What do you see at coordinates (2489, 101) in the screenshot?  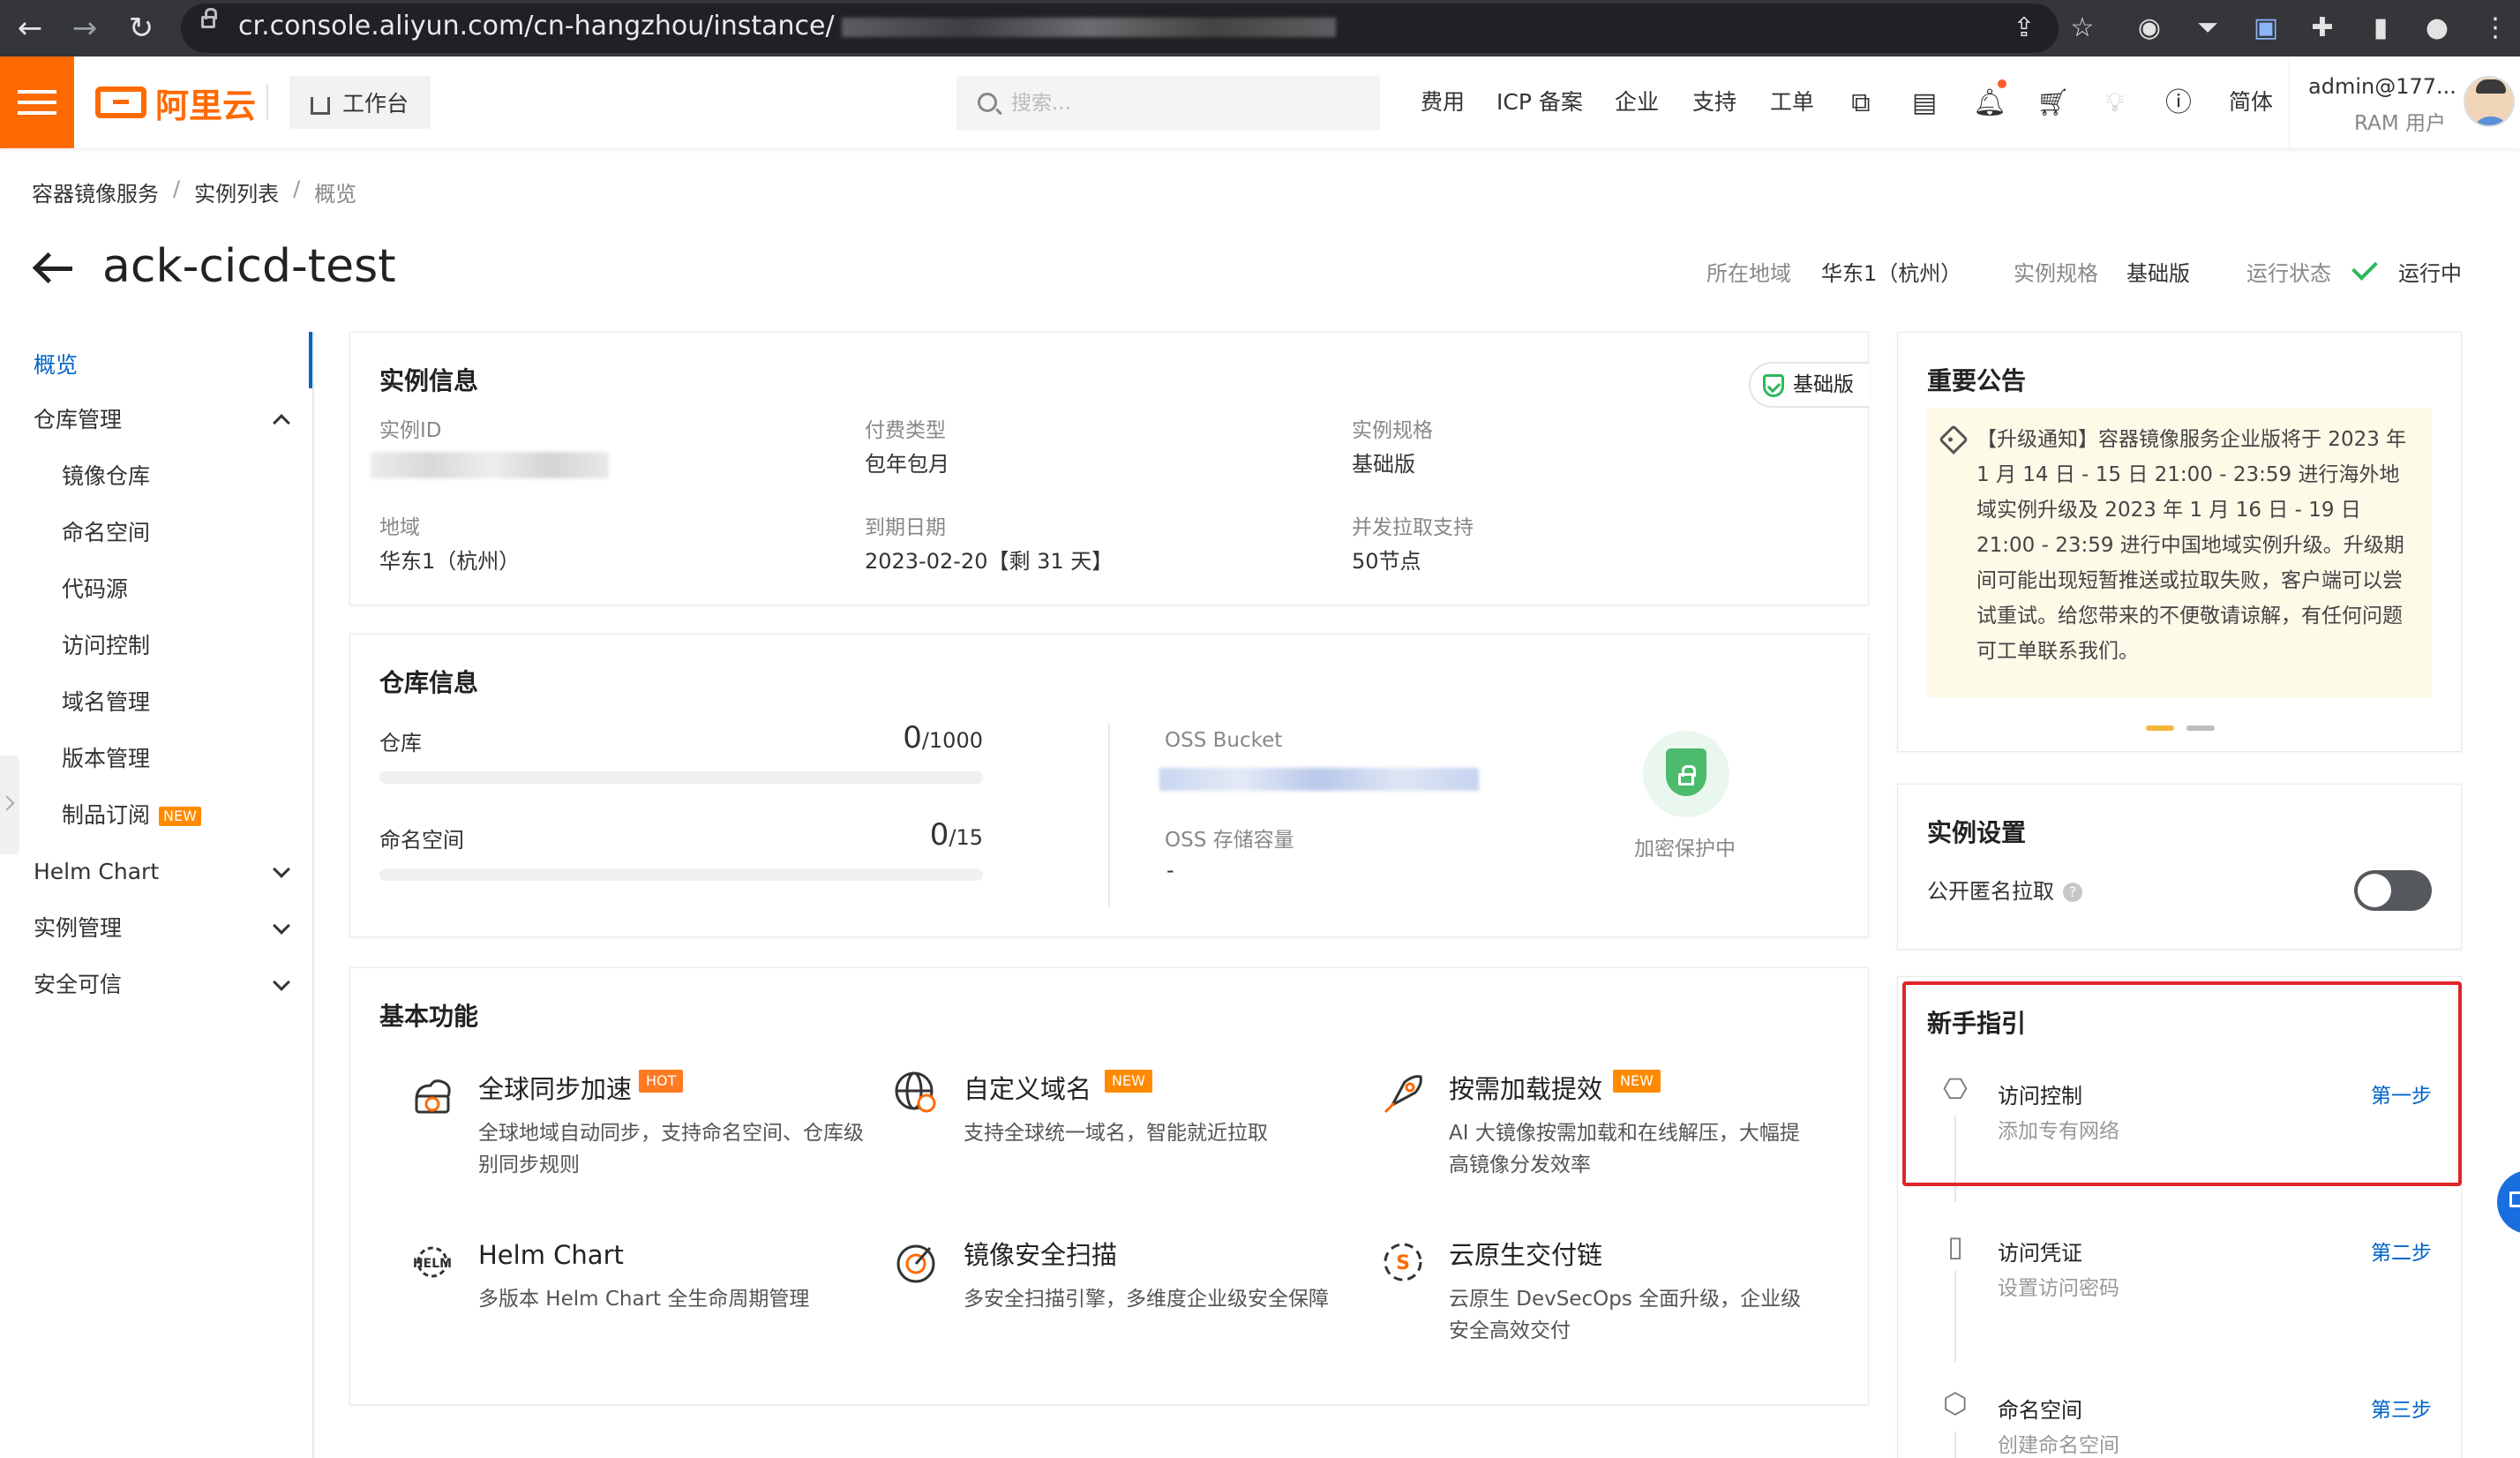 I see `avatar` at bounding box center [2489, 101].